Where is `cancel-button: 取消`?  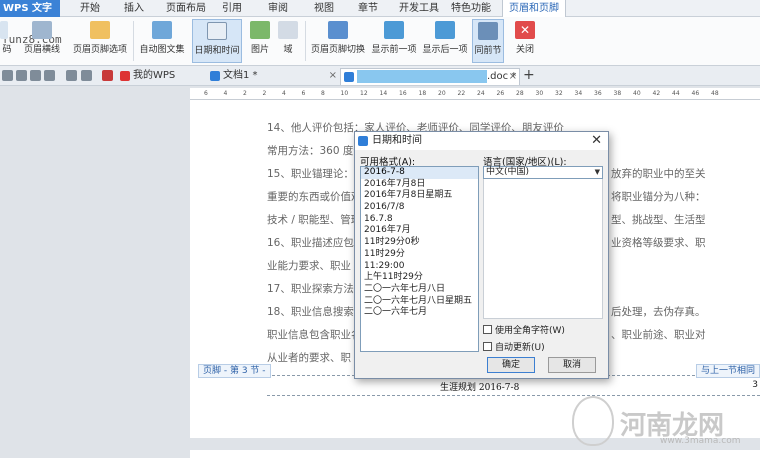 cancel-button: 取消 is located at coordinates (572, 365).